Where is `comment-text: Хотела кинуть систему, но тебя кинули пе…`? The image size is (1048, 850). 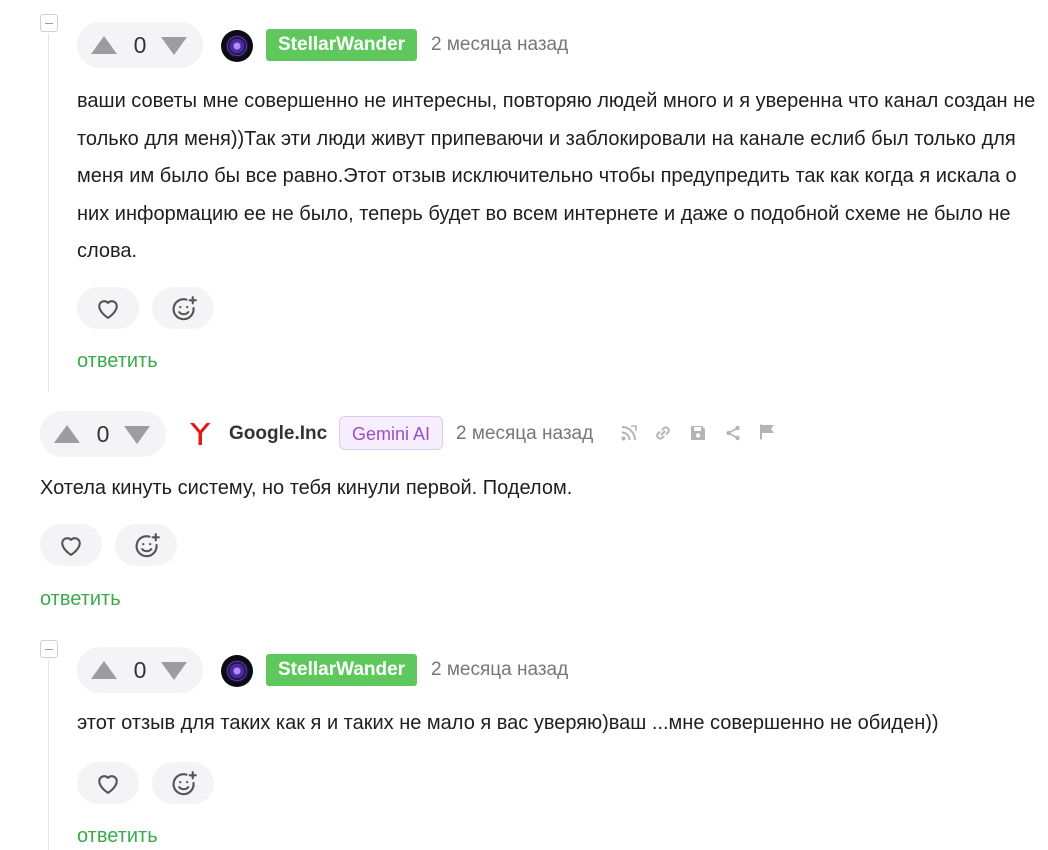 comment-text: Хотела кинуть систему, но тебя кинули пе… is located at coordinates (306, 488).